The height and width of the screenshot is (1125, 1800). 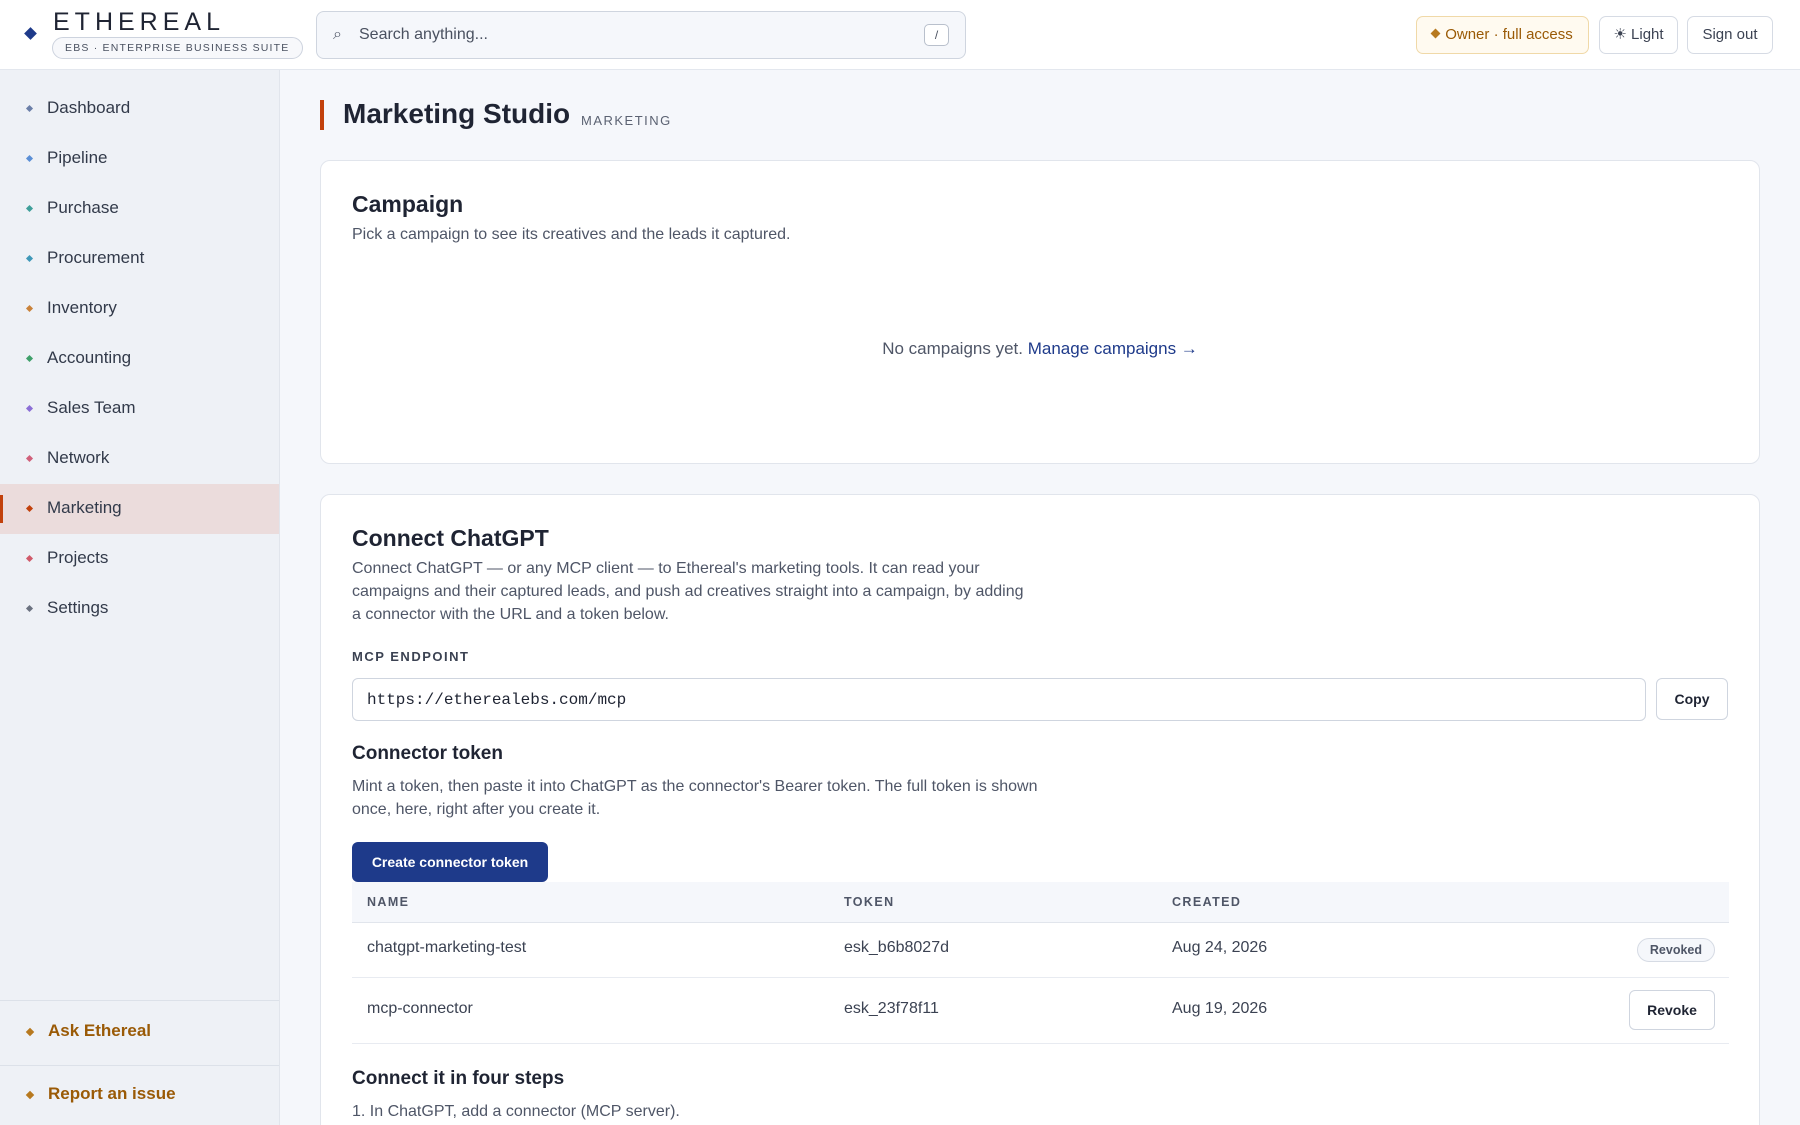 I want to click on token-name: mcp-connector, so click(x=420, y=1008).